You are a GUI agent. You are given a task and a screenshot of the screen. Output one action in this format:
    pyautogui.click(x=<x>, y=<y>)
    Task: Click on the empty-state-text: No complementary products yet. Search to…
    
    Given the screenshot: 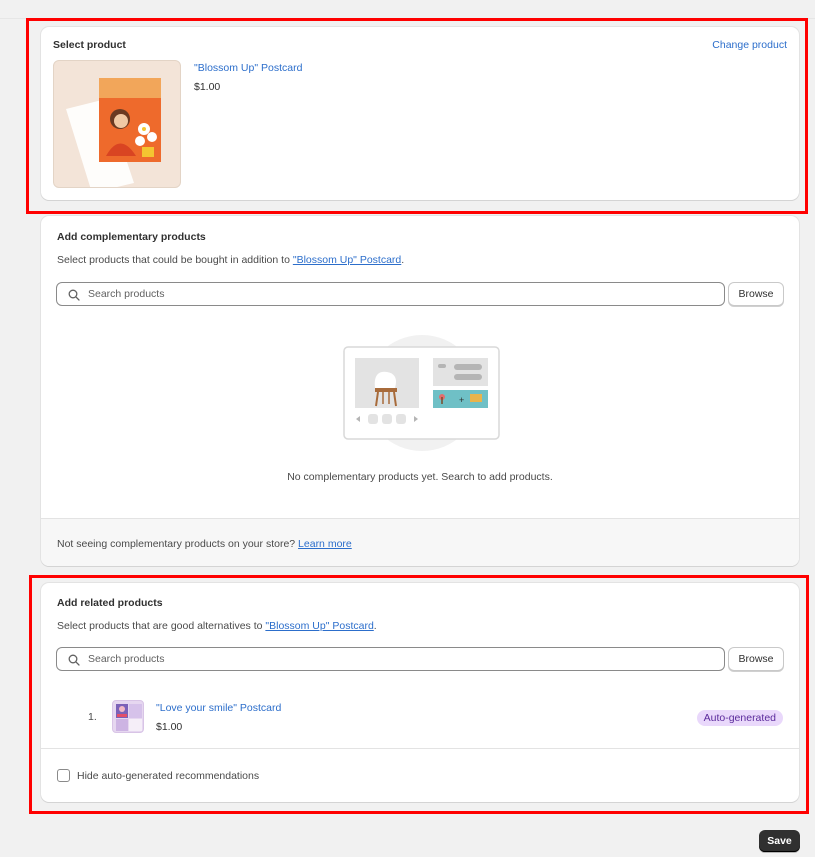 What is the action you would take?
    pyautogui.click(x=420, y=477)
    